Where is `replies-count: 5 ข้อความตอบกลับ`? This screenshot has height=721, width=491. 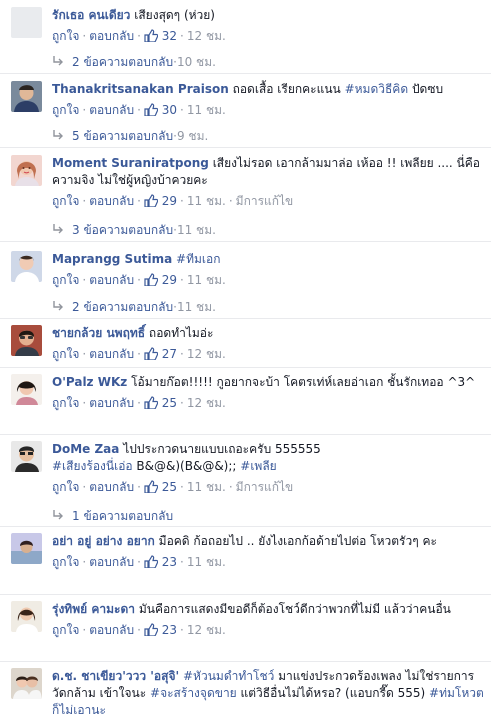 replies-count: 5 ข้อความตอบกลับ is located at coordinates (122, 136).